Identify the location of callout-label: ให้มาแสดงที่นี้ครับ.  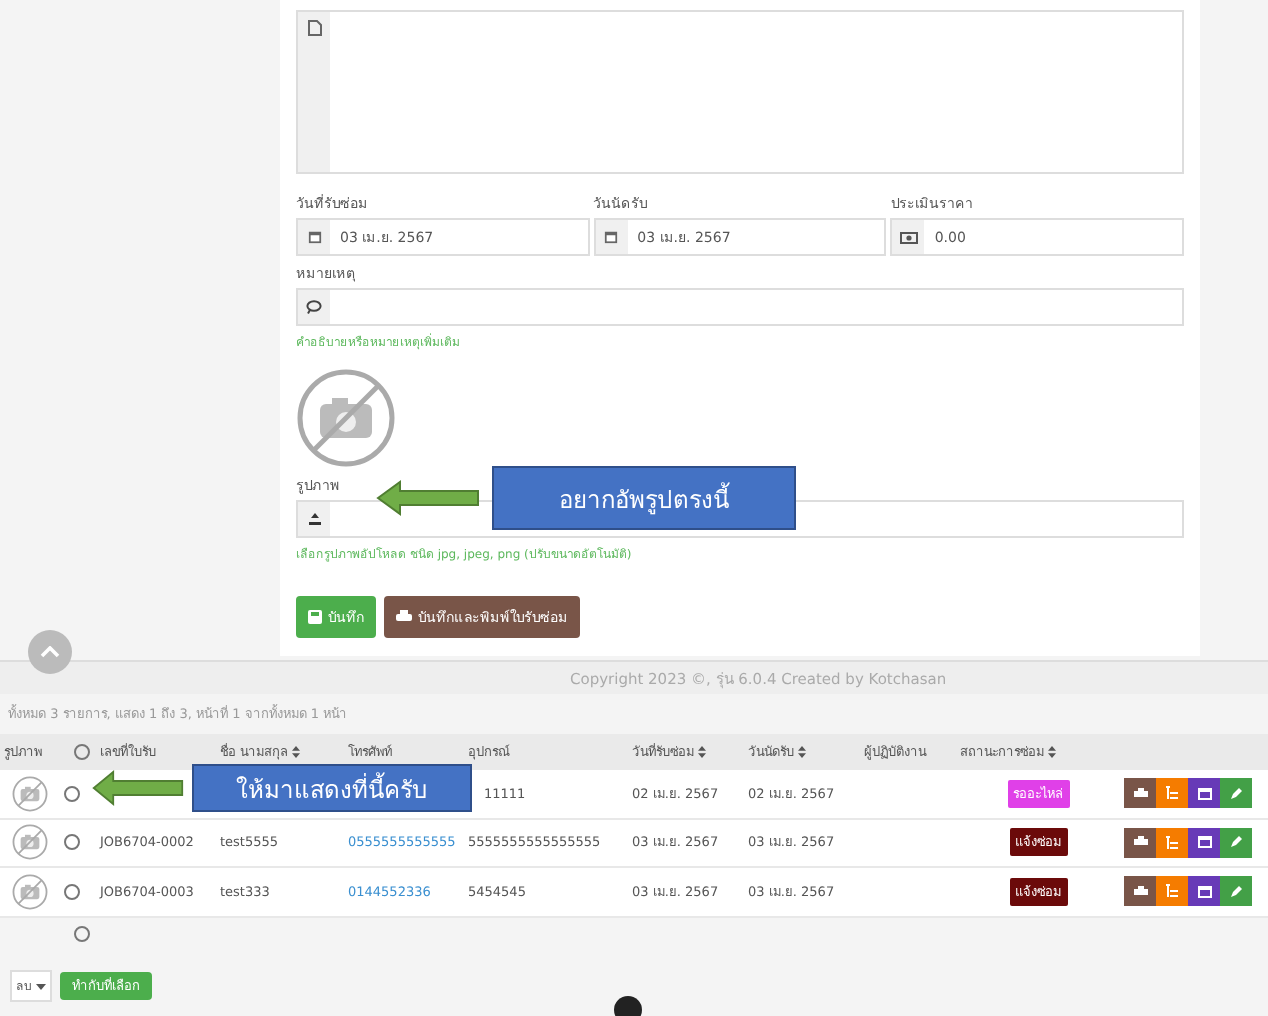
(332, 788).